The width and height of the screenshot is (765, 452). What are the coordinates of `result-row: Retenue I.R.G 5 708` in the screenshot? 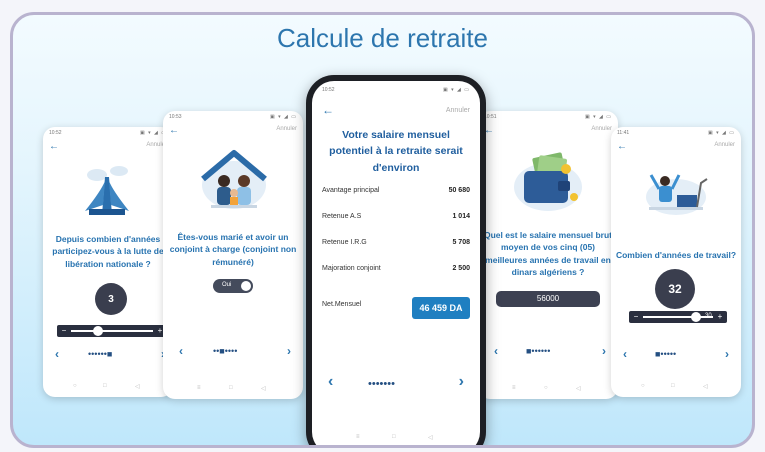 It's located at (396, 242).